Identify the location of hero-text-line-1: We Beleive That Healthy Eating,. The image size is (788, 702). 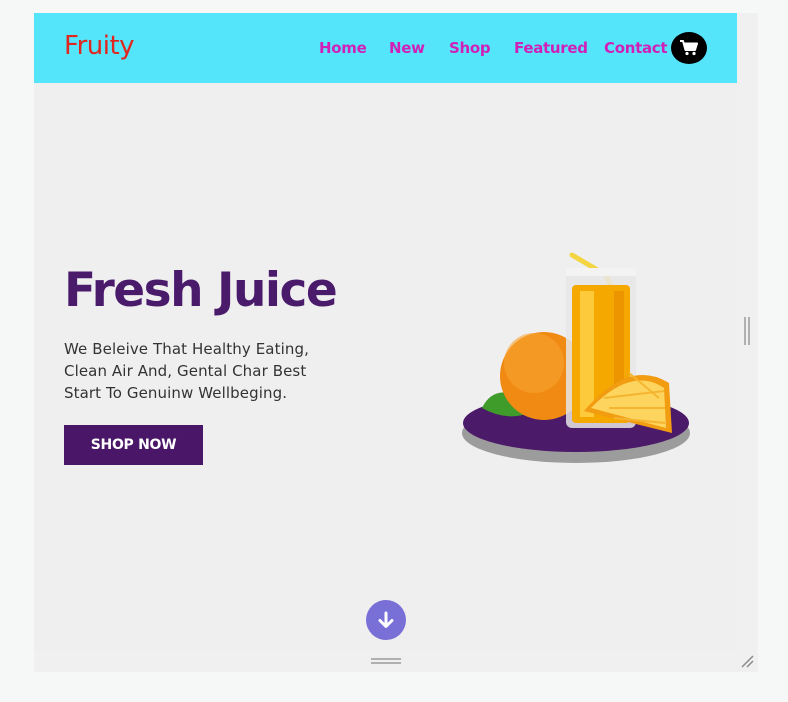
(186, 349).